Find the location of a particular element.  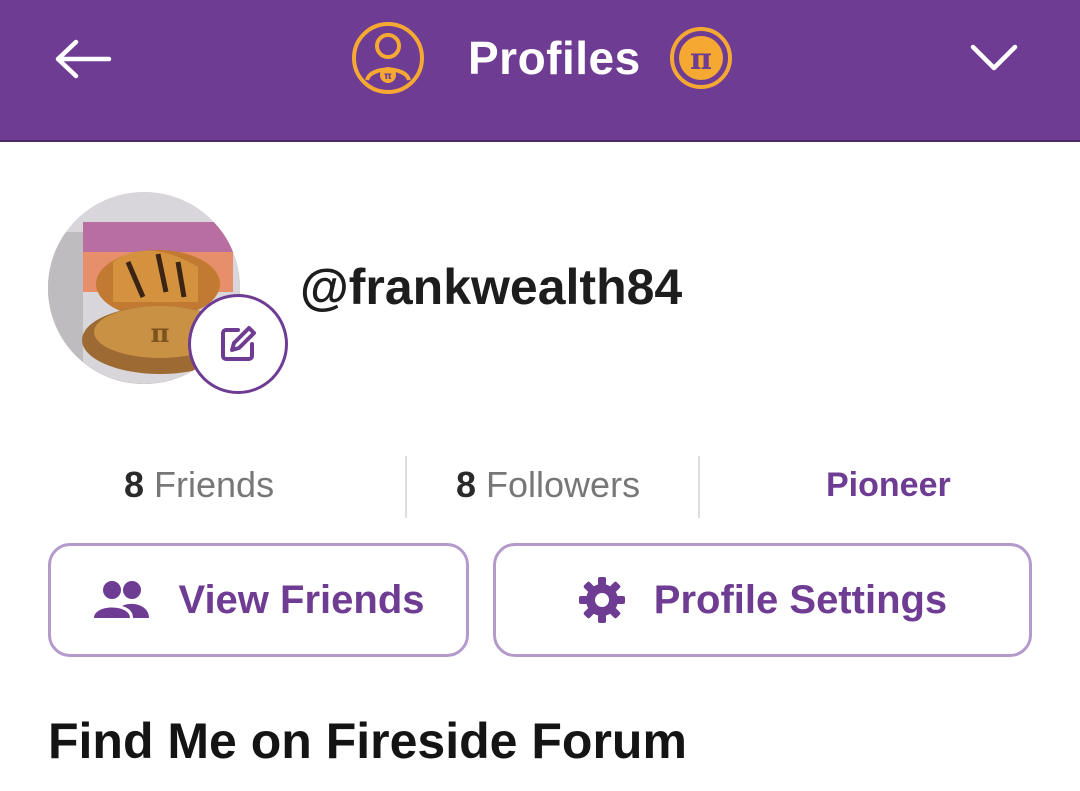

edit-icon is located at coordinates (238, 343).